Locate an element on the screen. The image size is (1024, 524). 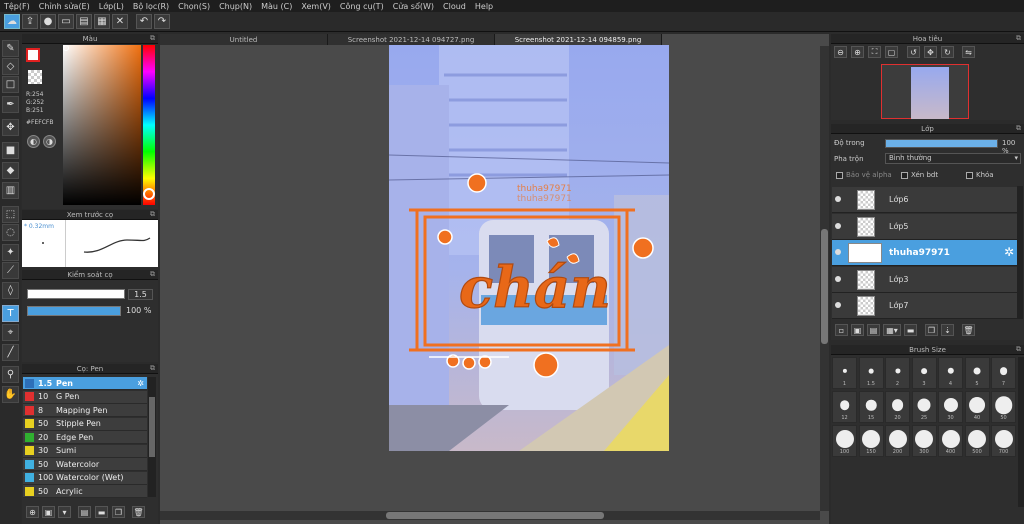
hand-tool-icon: ✋ is located at coordinates (10, 394).